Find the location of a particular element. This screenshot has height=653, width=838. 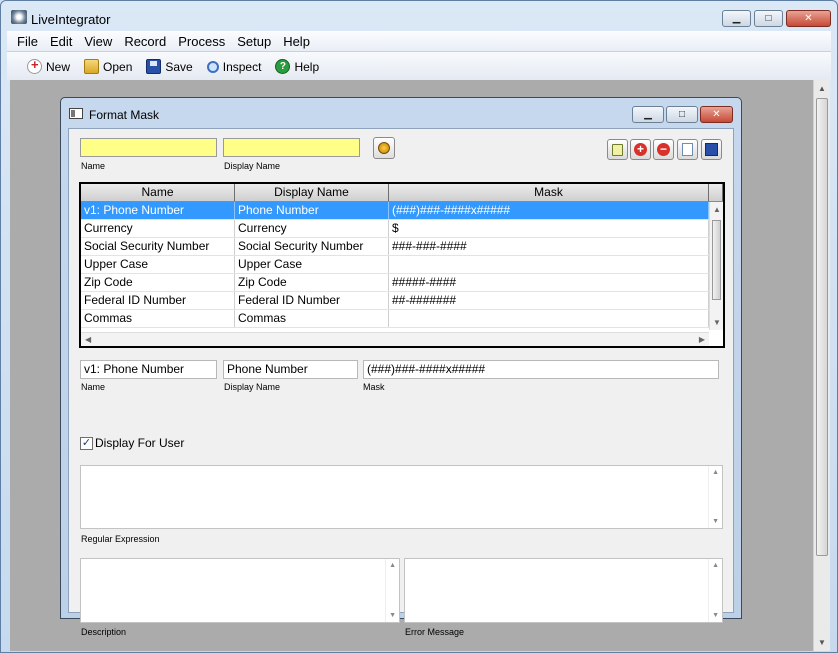

cell-display-name: Zip Code is located at coordinates (312, 282).